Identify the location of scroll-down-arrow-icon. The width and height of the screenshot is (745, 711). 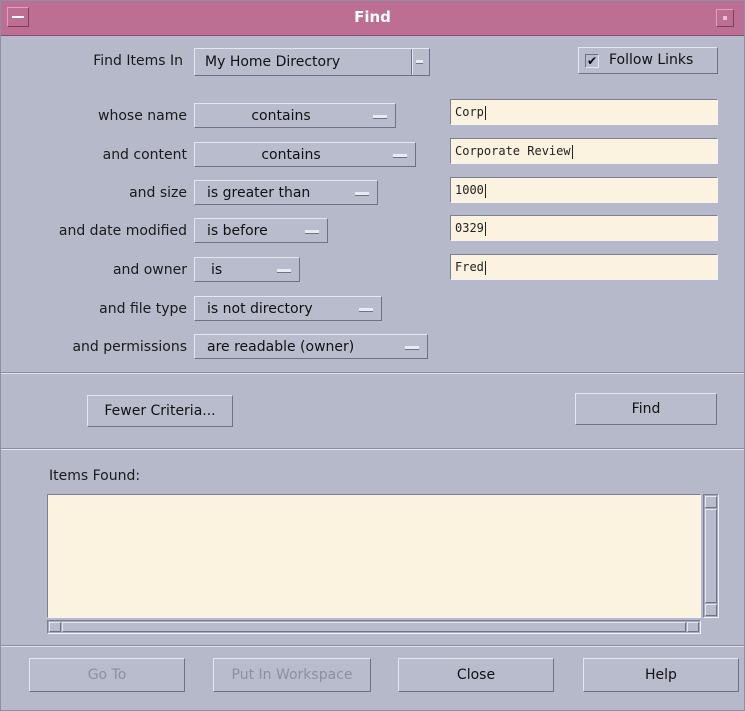
(711, 610).